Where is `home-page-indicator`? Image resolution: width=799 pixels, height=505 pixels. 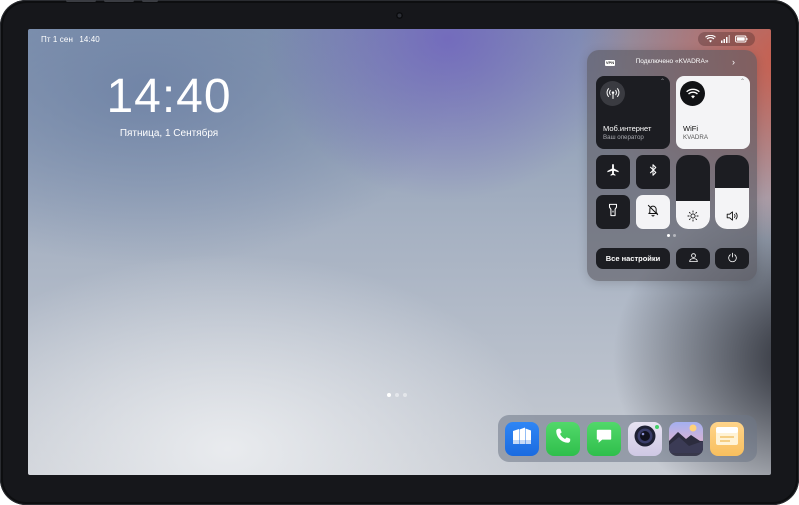 home-page-indicator is located at coordinates (397, 395).